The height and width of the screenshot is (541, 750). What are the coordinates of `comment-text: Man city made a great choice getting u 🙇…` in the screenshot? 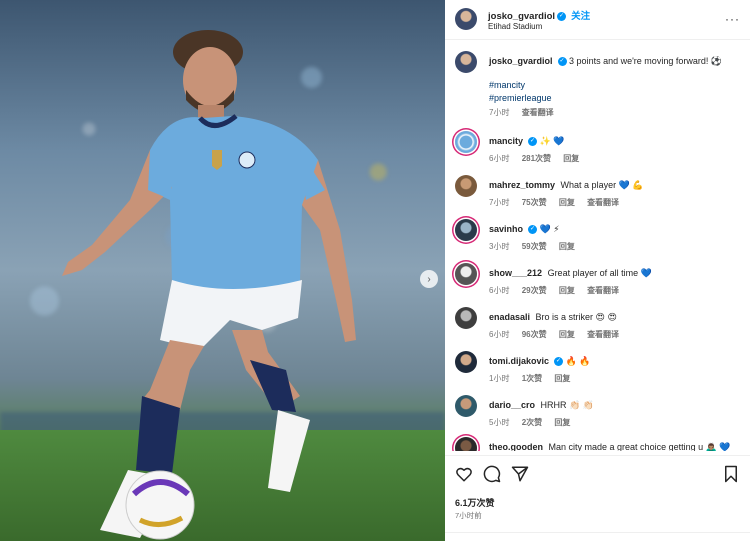 It's located at (639, 446).